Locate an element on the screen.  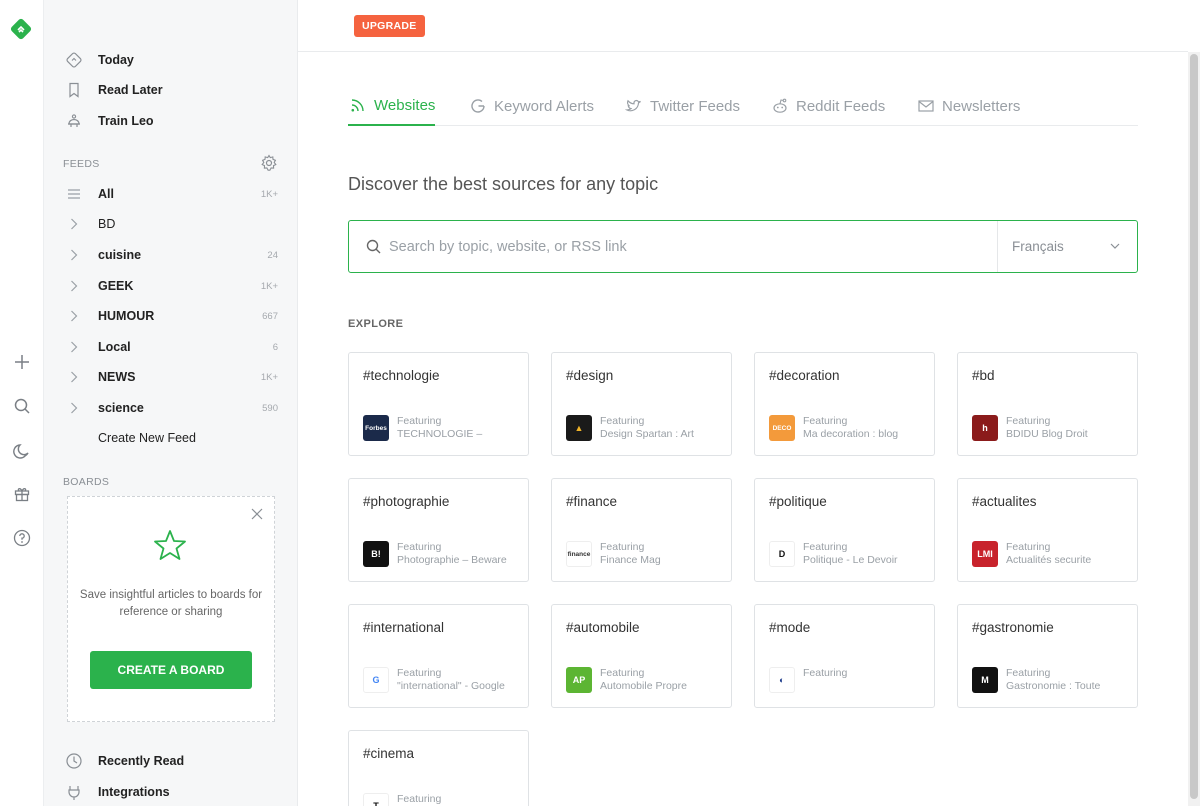
topic-card: #bd h Featuring BDIDU Blog Droit is located at coordinates (1047, 404).